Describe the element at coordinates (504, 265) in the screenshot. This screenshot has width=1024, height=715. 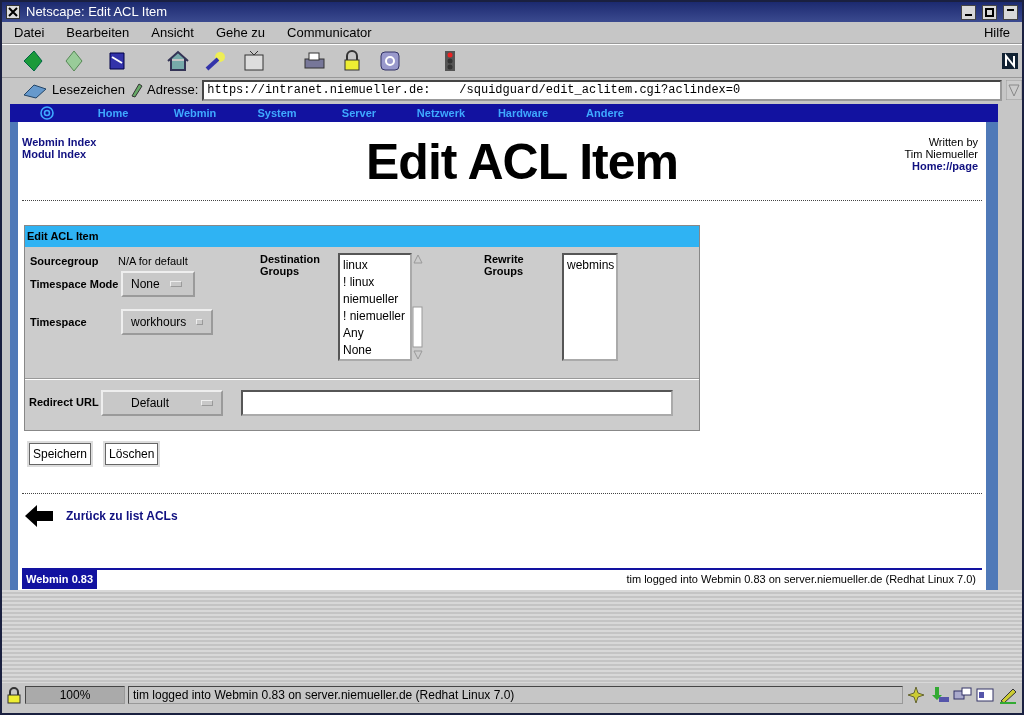
I see `field-label: Rewrite Groups` at that location.